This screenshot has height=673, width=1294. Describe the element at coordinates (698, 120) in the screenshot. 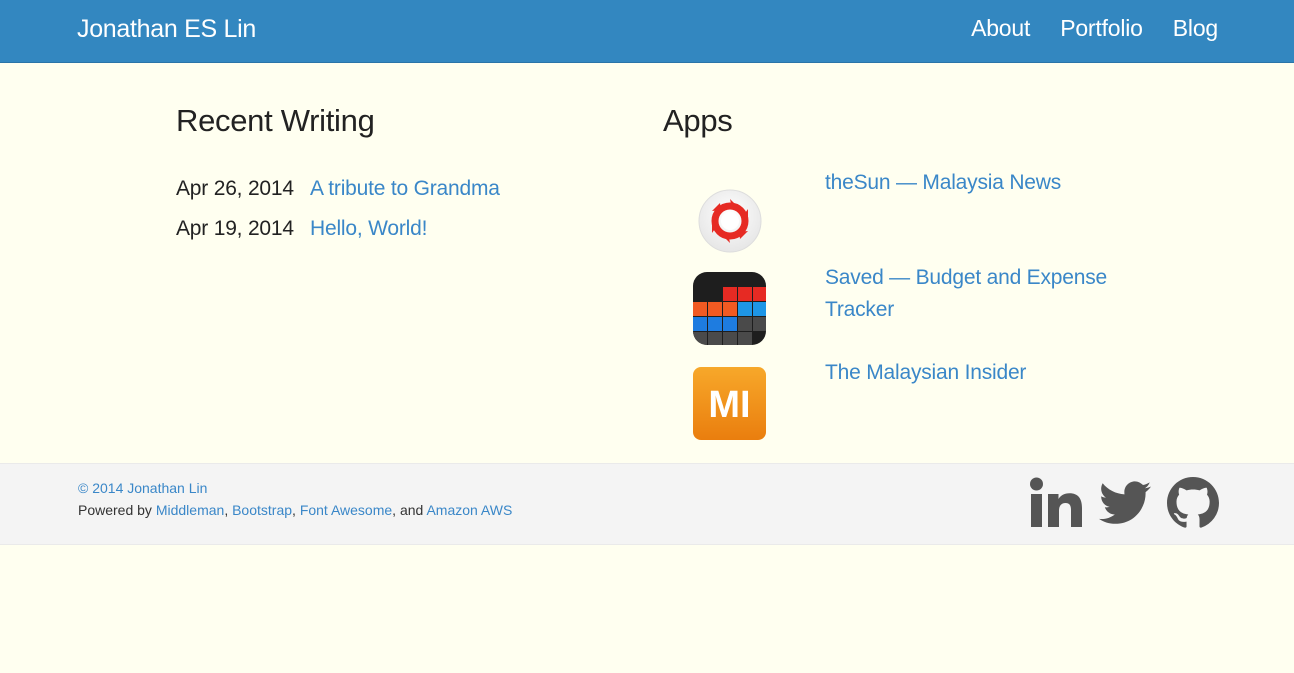

I see `apps-heading: Apps` at that location.